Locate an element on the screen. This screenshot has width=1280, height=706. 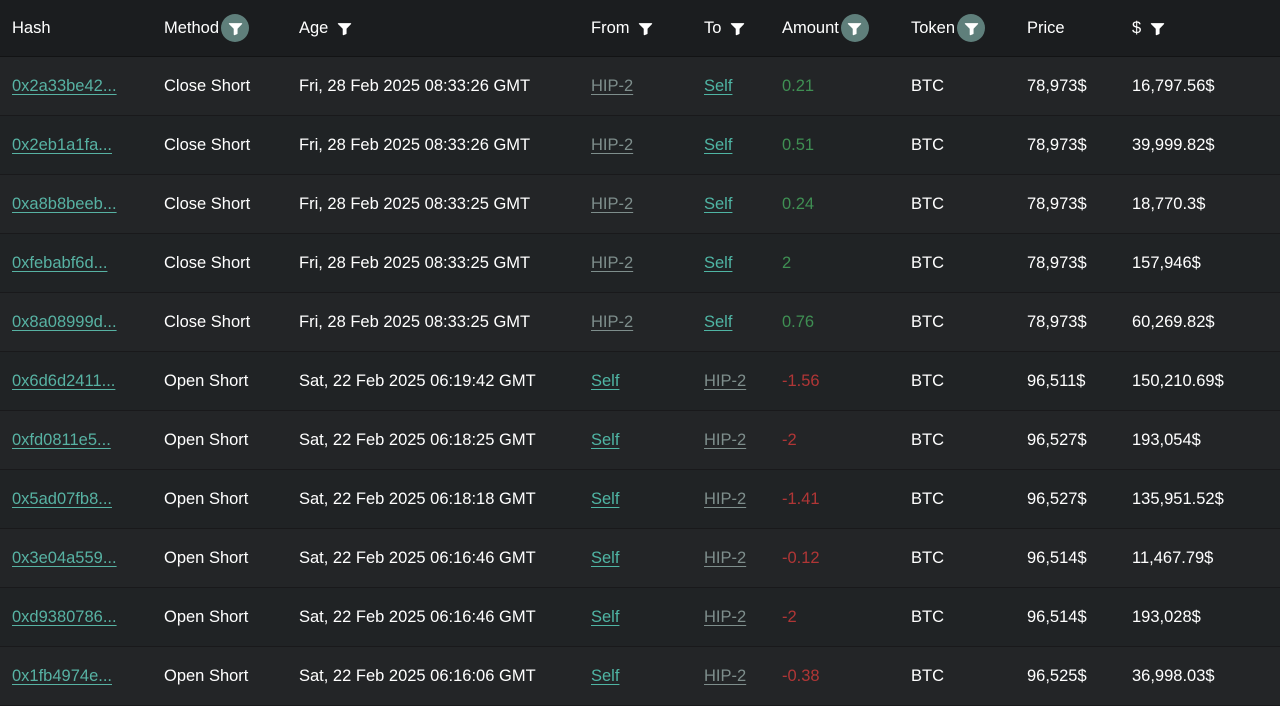
cell-usd: 16,797.56$ is located at coordinates (1202, 86).